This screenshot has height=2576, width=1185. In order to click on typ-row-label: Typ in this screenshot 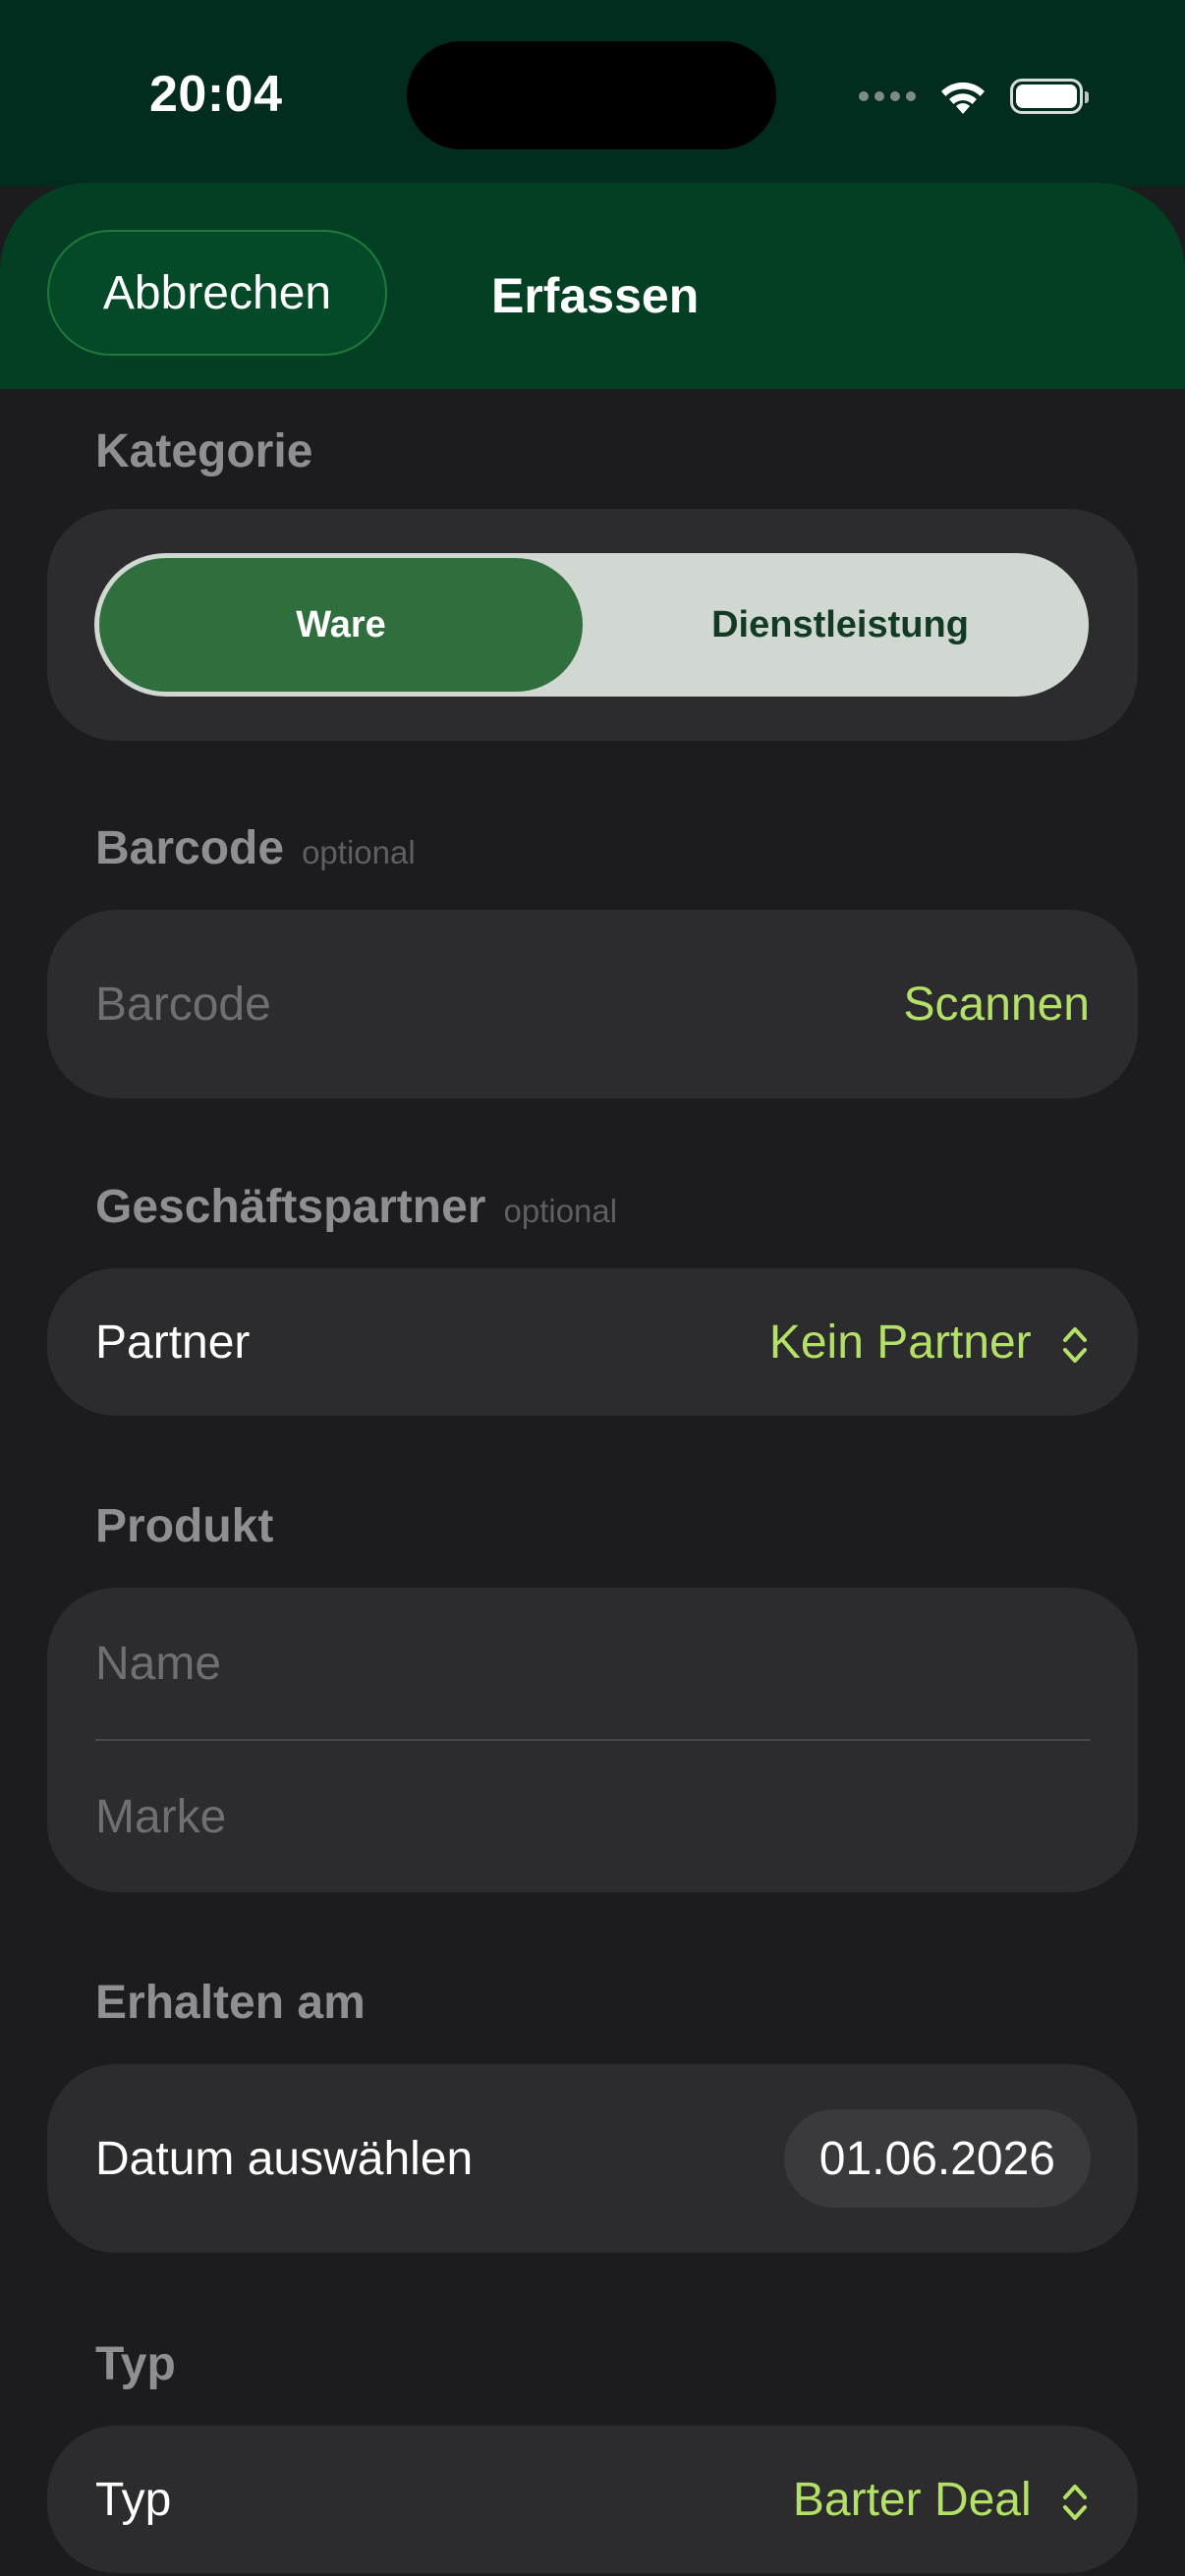, I will do `click(134, 2499)`.